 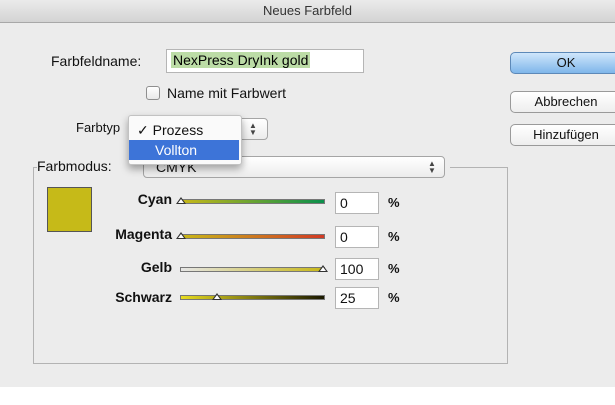 What do you see at coordinates (323, 268) in the screenshot?
I see `yellow-slider-thumb` at bounding box center [323, 268].